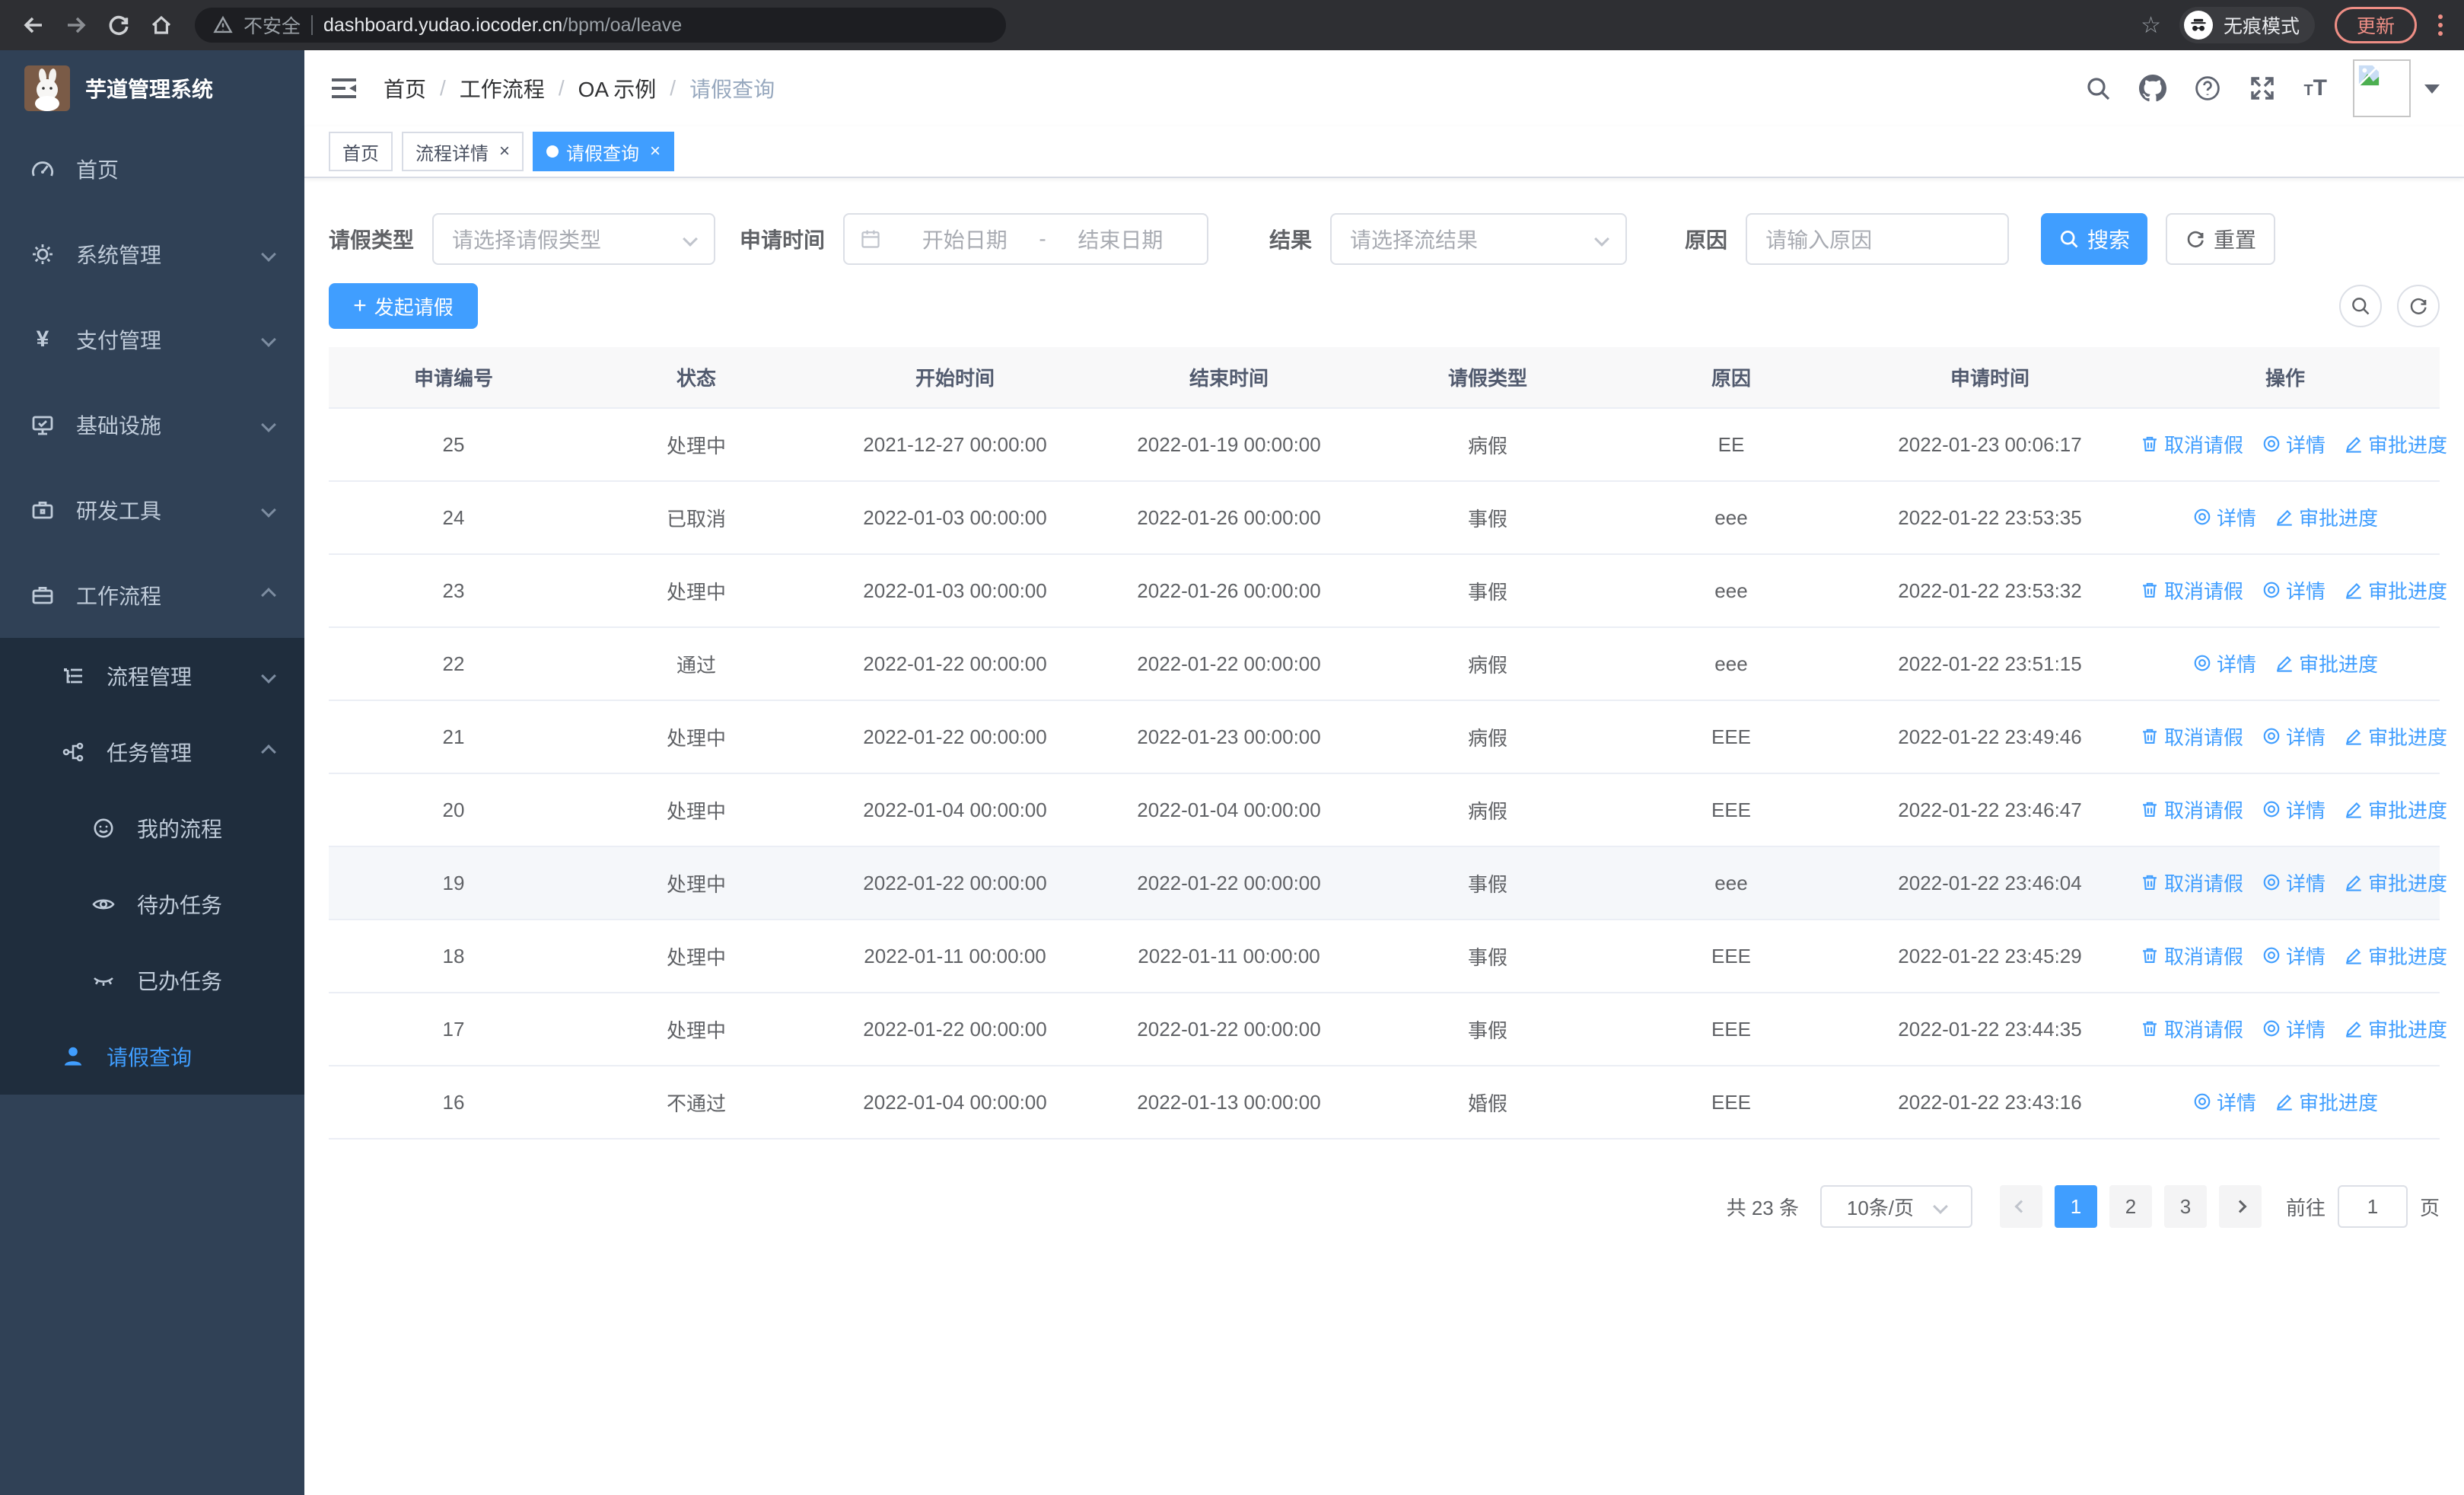  Describe the element at coordinates (502, 89) in the screenshot. I see `breadcrumb-workflow: 工作流程` at that location.